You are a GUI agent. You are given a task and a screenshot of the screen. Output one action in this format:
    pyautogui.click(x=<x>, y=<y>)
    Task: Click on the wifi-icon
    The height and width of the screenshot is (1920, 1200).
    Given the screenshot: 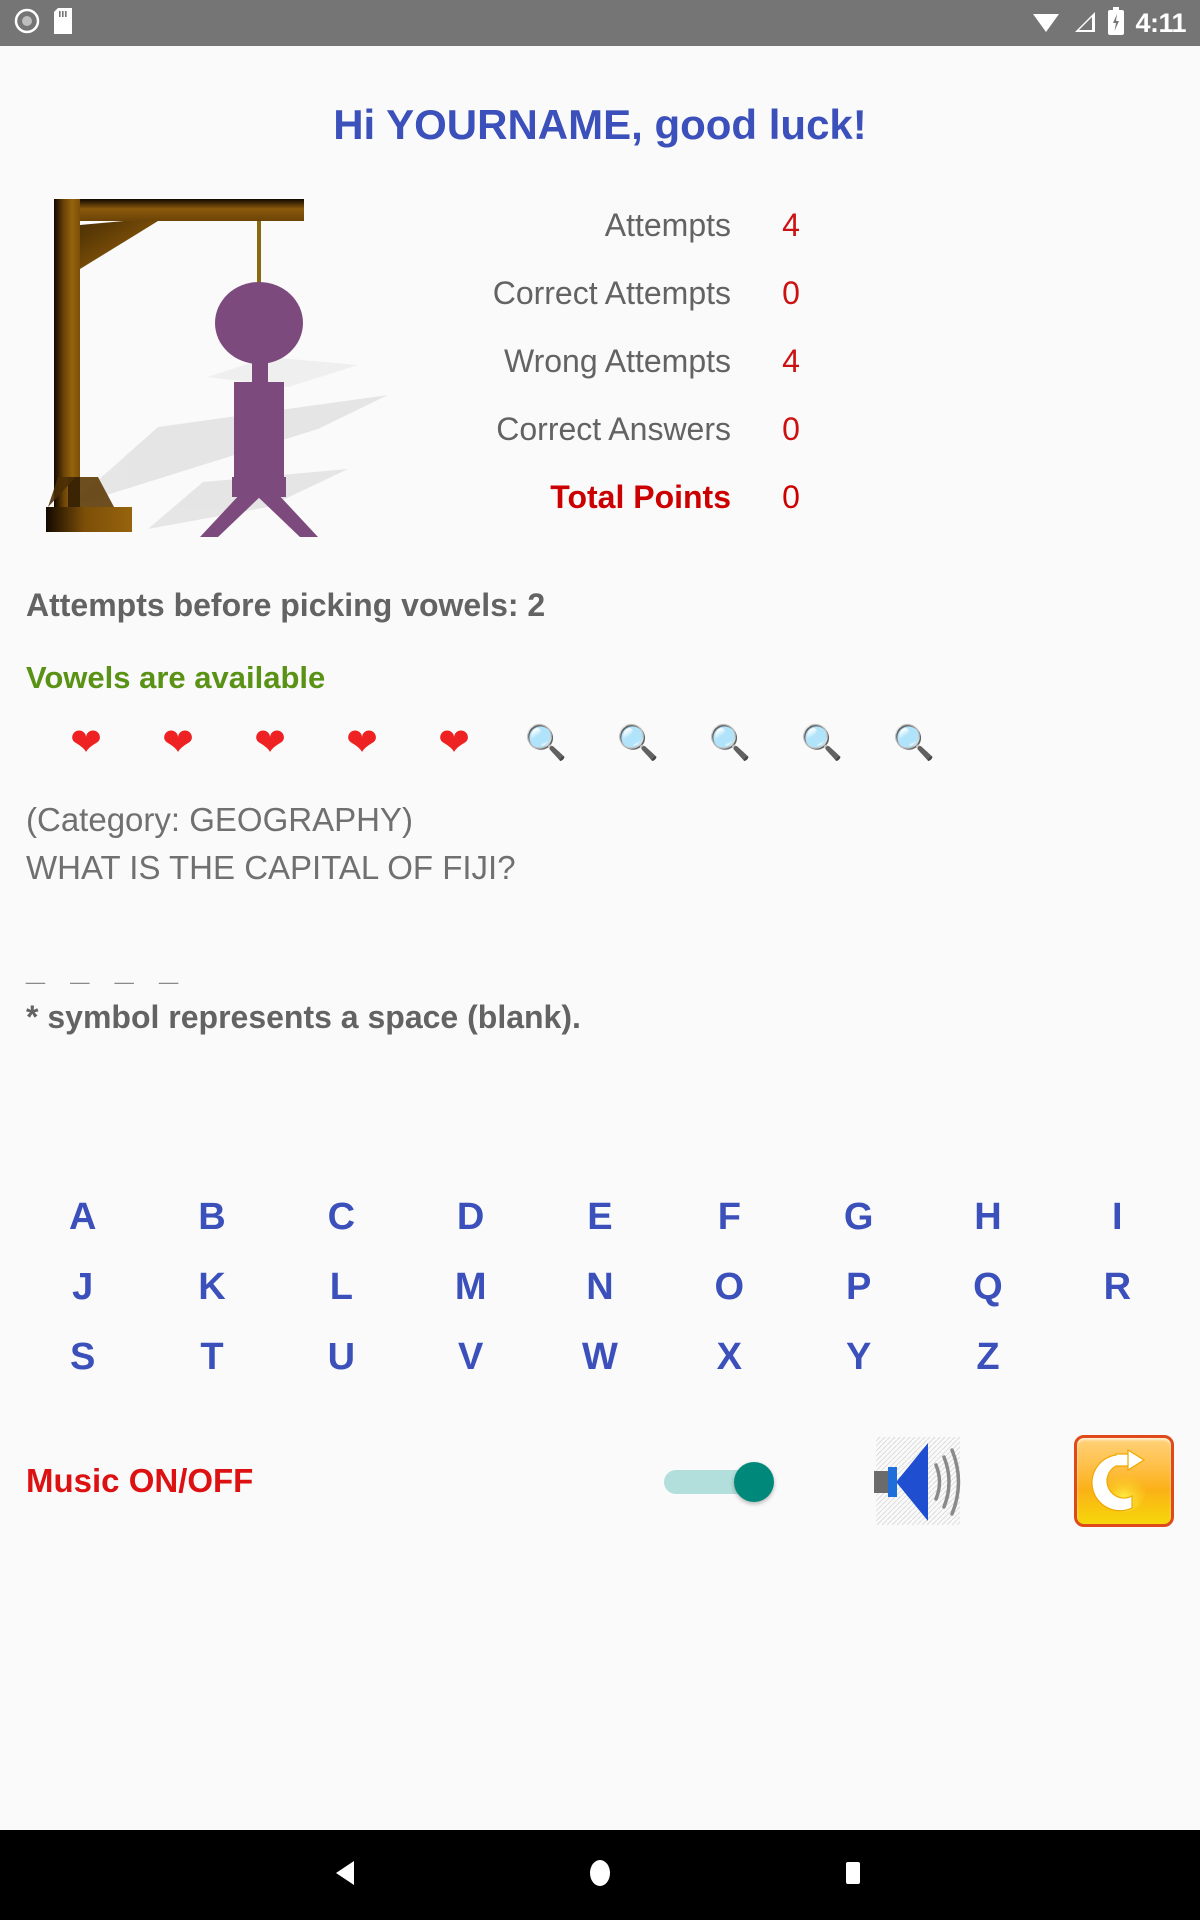 What is the action you would take?
    pyautogui.click(x=1046, y=23)
    